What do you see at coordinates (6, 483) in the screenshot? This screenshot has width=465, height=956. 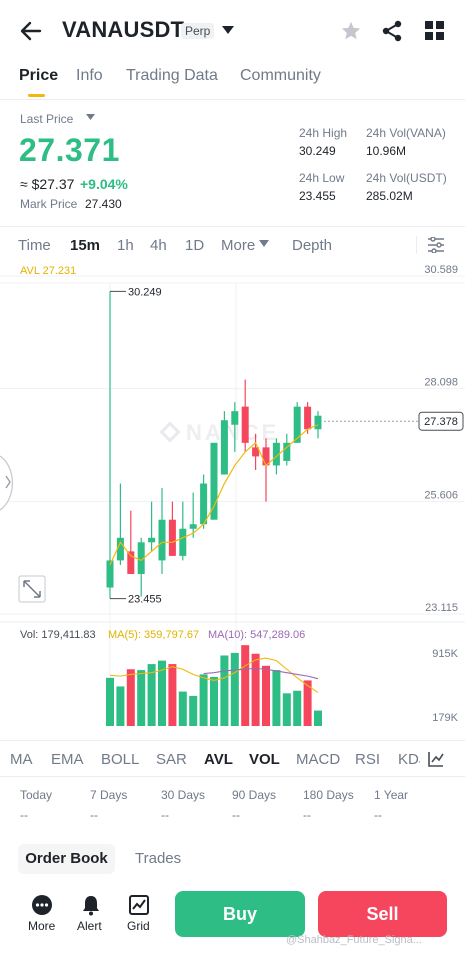 I see `side-drawer-handle` at bounding box center [6, 483].